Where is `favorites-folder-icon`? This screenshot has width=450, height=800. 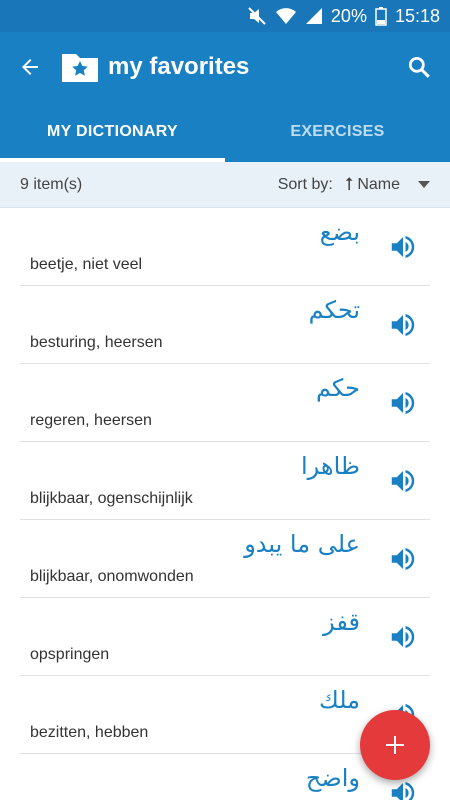
favorites-folder-icon is located at coordinates (80, 68).